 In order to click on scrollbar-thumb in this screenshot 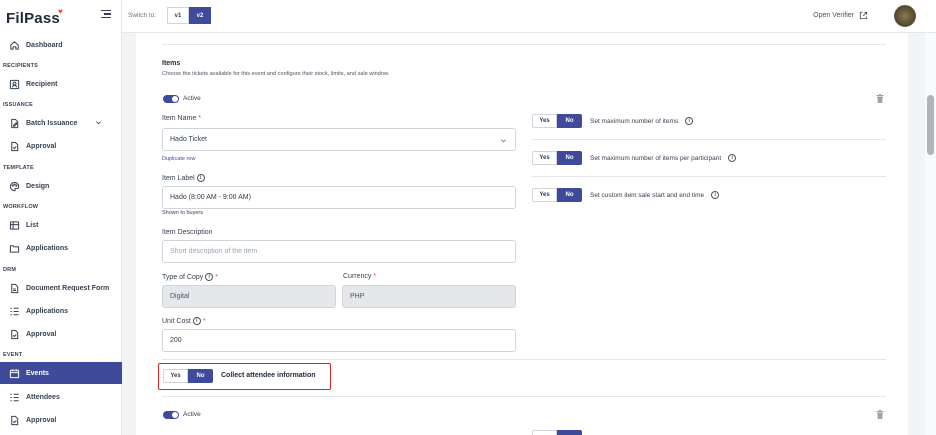, I will do `click(930, 125)`.